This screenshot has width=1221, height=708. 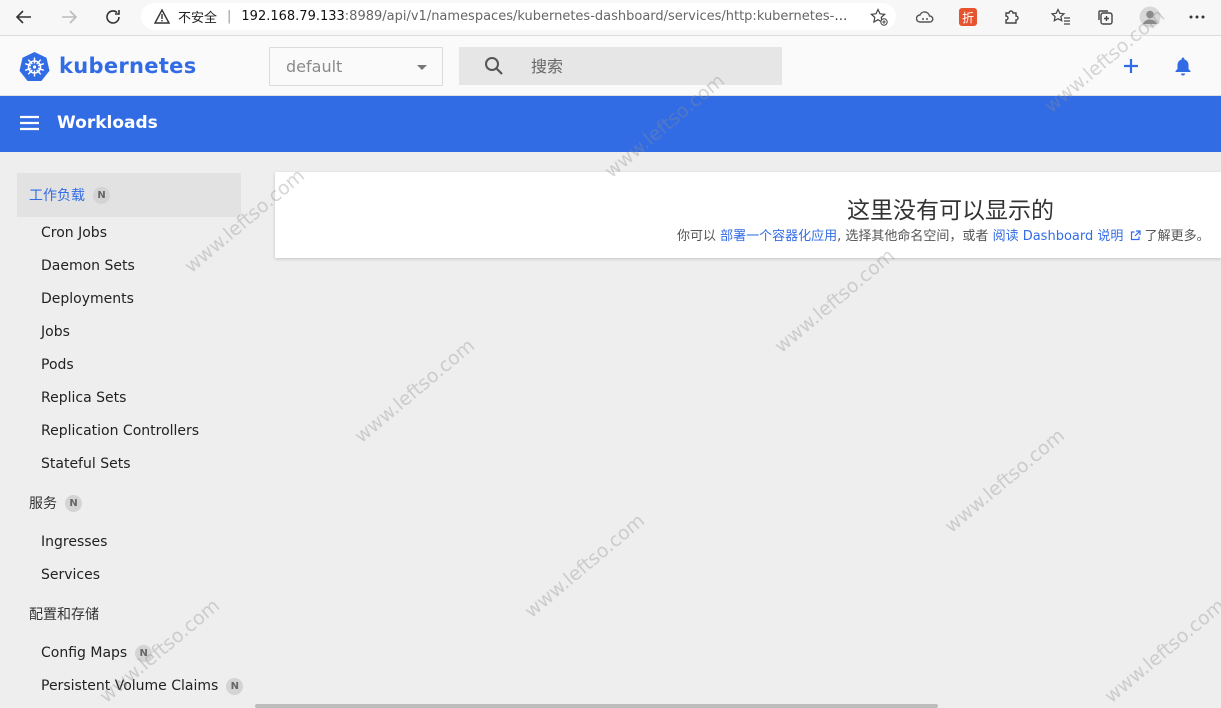 I want to click on sidebar-group-label: 服务, so click(x=43, y=504).